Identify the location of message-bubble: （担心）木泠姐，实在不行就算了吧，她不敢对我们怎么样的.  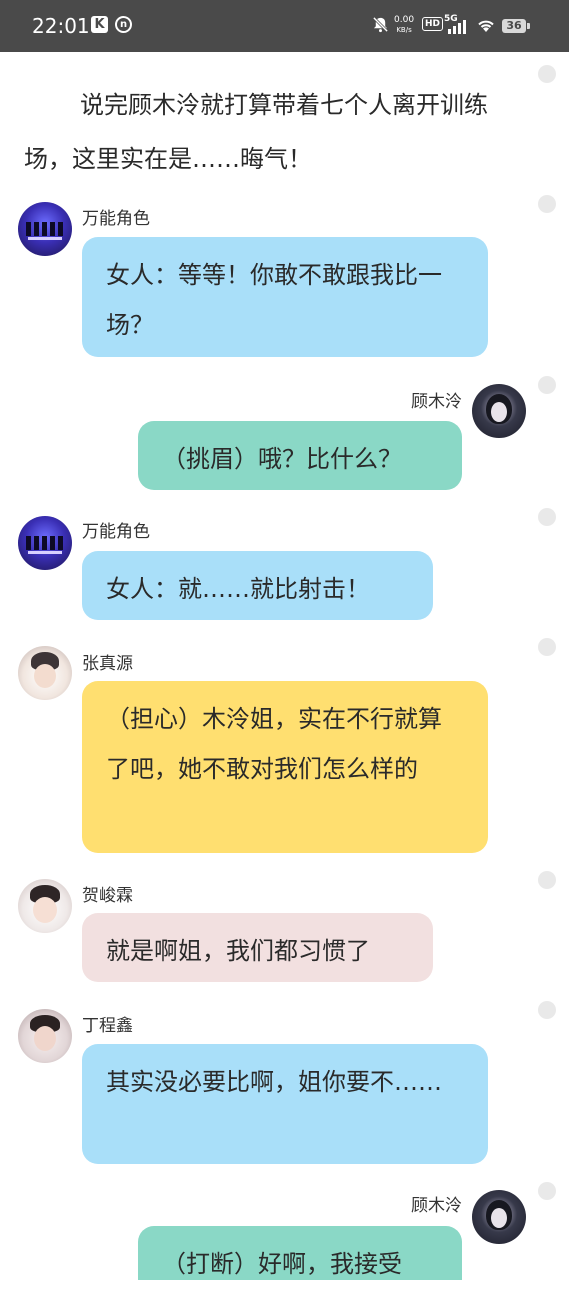
(285, 767).